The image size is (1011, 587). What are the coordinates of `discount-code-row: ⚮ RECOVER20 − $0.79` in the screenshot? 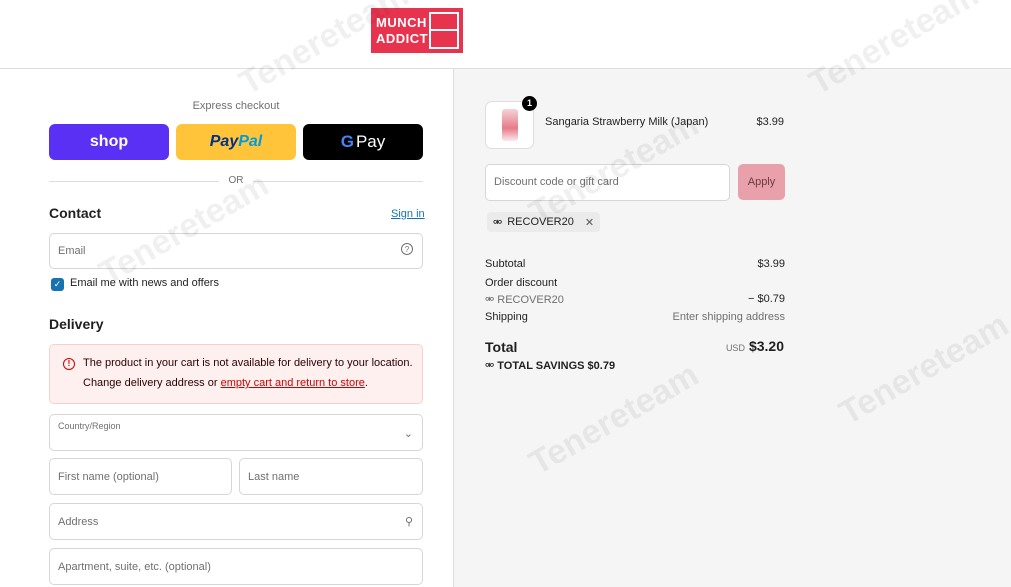 It's located at (635, 299).